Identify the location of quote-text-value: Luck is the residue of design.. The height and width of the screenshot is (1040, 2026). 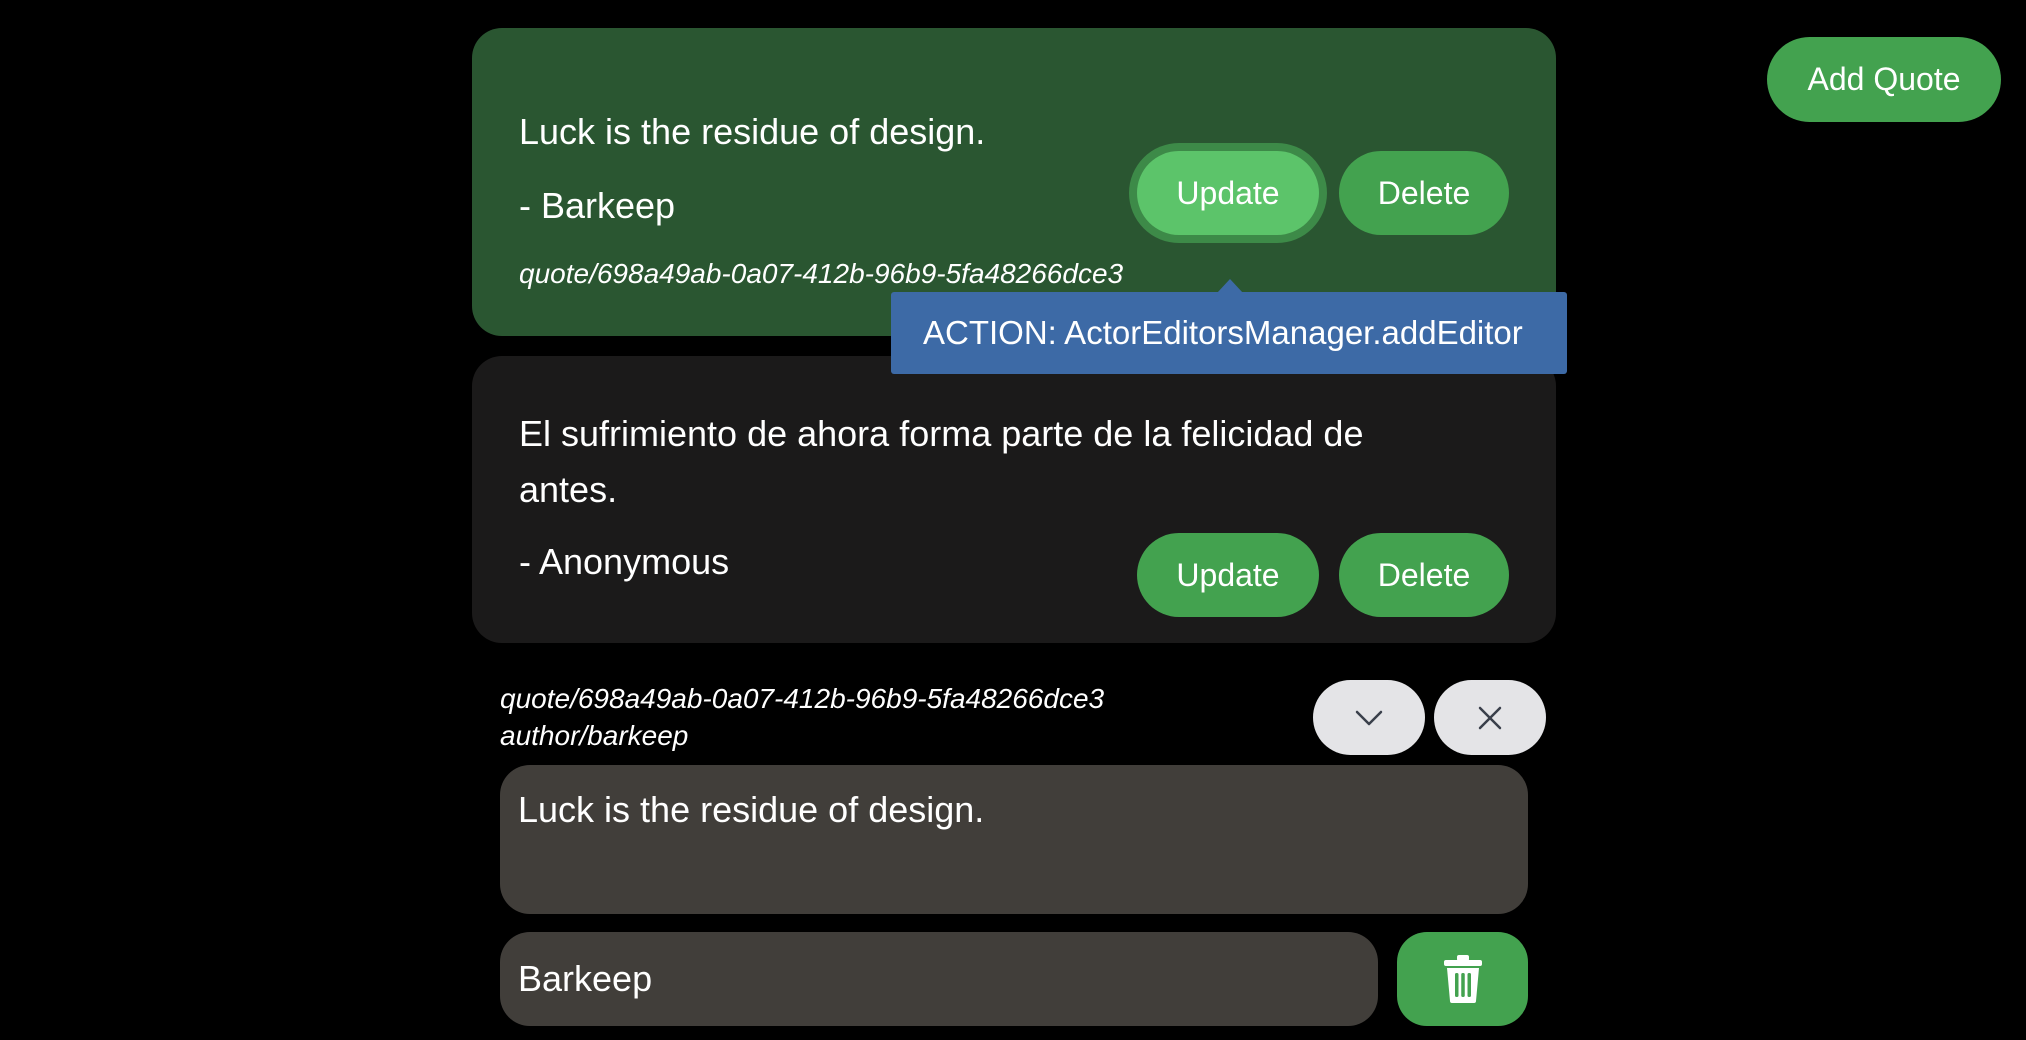
(751, 809).